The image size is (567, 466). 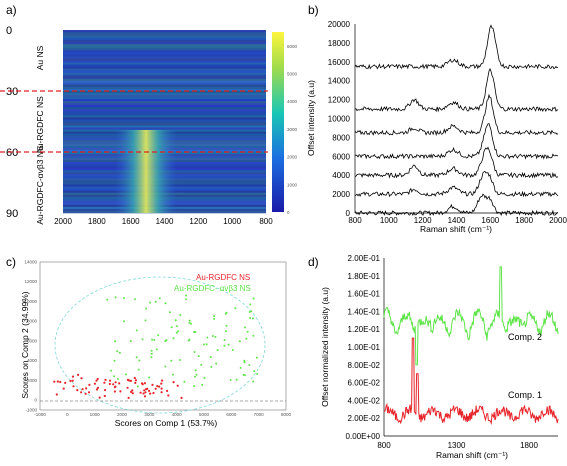 I want to click on y-tick-label: 14000, so click(x=30, y=262).